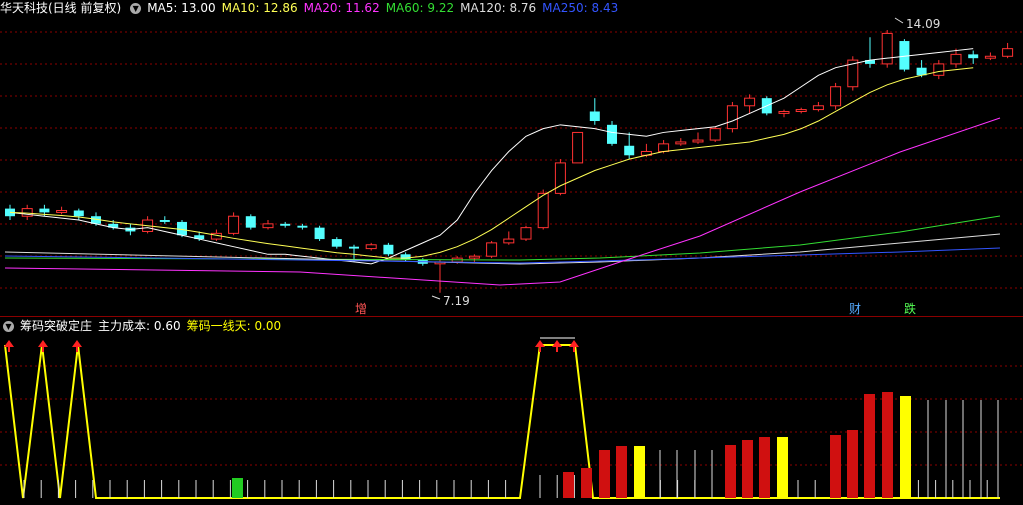 Image resolution: width=1023 pixels, height=505 pixels. What do you see at coordinates (910, 309) in the screenshot?
I see `marker-die: 跌` at bounding box center [910, 309].